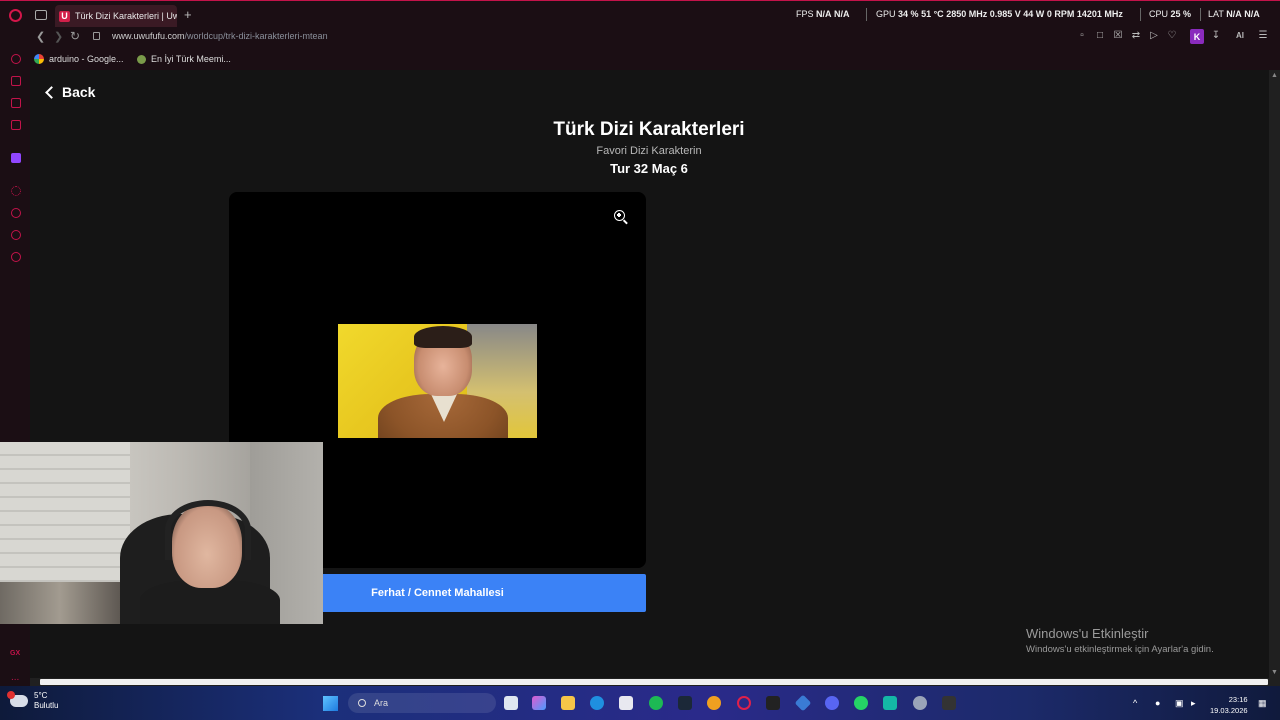  I want to click on hud-lat: LAT N/A N/A, so click(1234, 14).